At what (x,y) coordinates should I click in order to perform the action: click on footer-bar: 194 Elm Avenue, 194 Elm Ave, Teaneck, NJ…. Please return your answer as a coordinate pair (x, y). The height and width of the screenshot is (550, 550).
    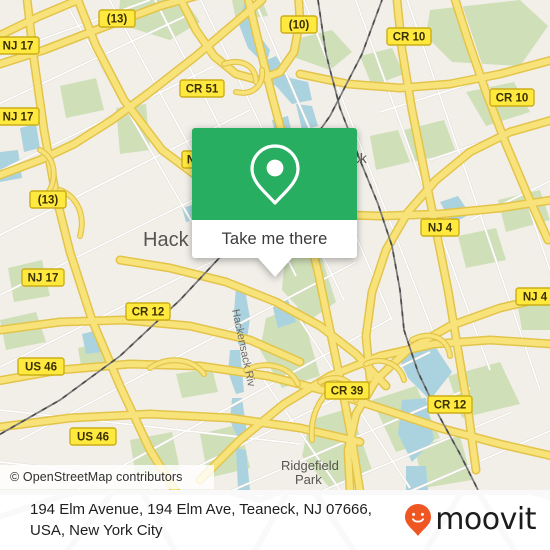
    Looking at the image, I should click on (275, 520).